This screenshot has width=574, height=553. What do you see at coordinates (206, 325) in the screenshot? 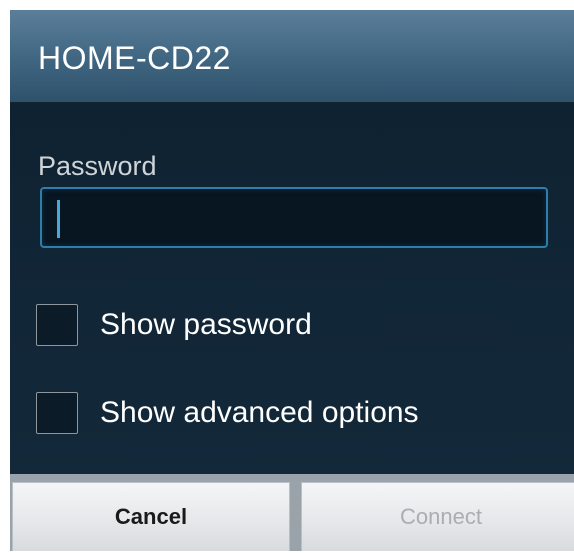
I see `show-password-label: Show password` at bounding box center [206, 325].